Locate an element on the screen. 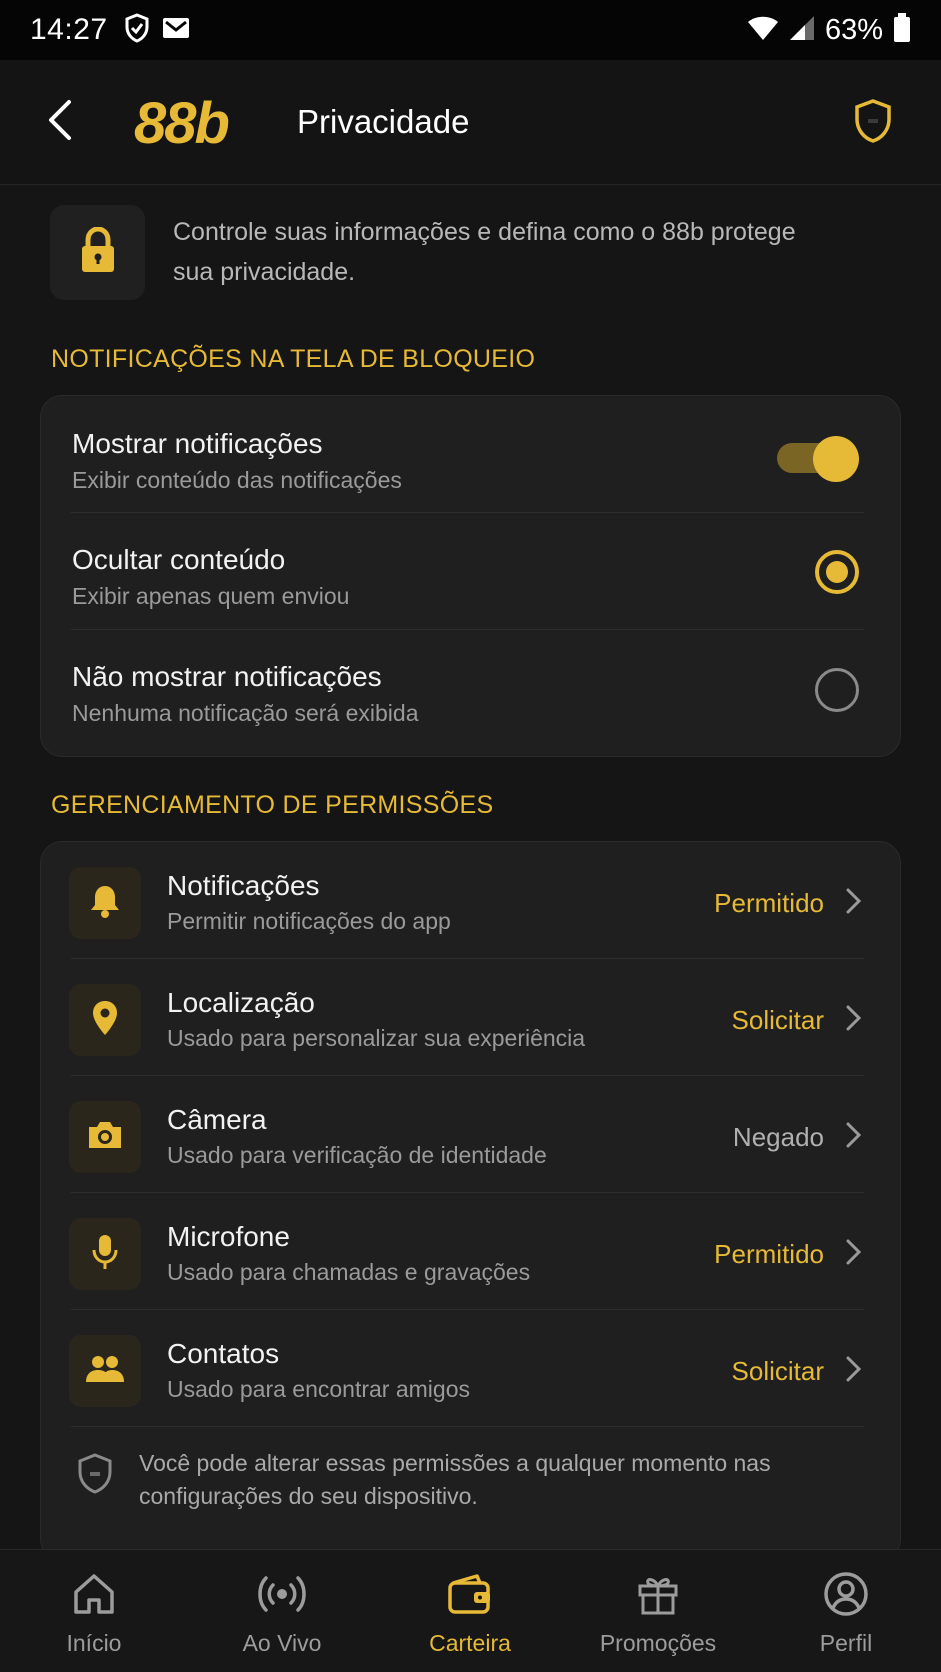  option-title: Ocultar conteúdo is located at coordinates (179, 559).